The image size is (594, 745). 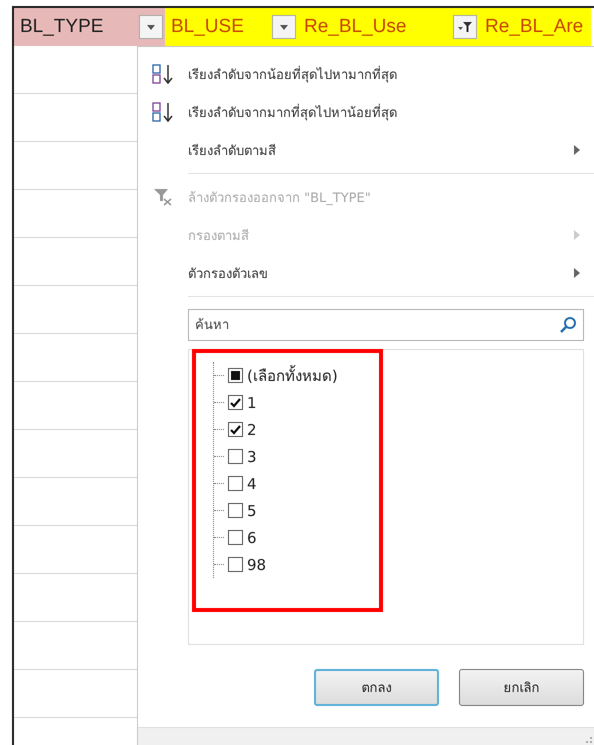 I want to click on menu-item: เรียงลำดับจากน้อยที่สุดไปหามากที่สุด, so click(x=366, y=74).